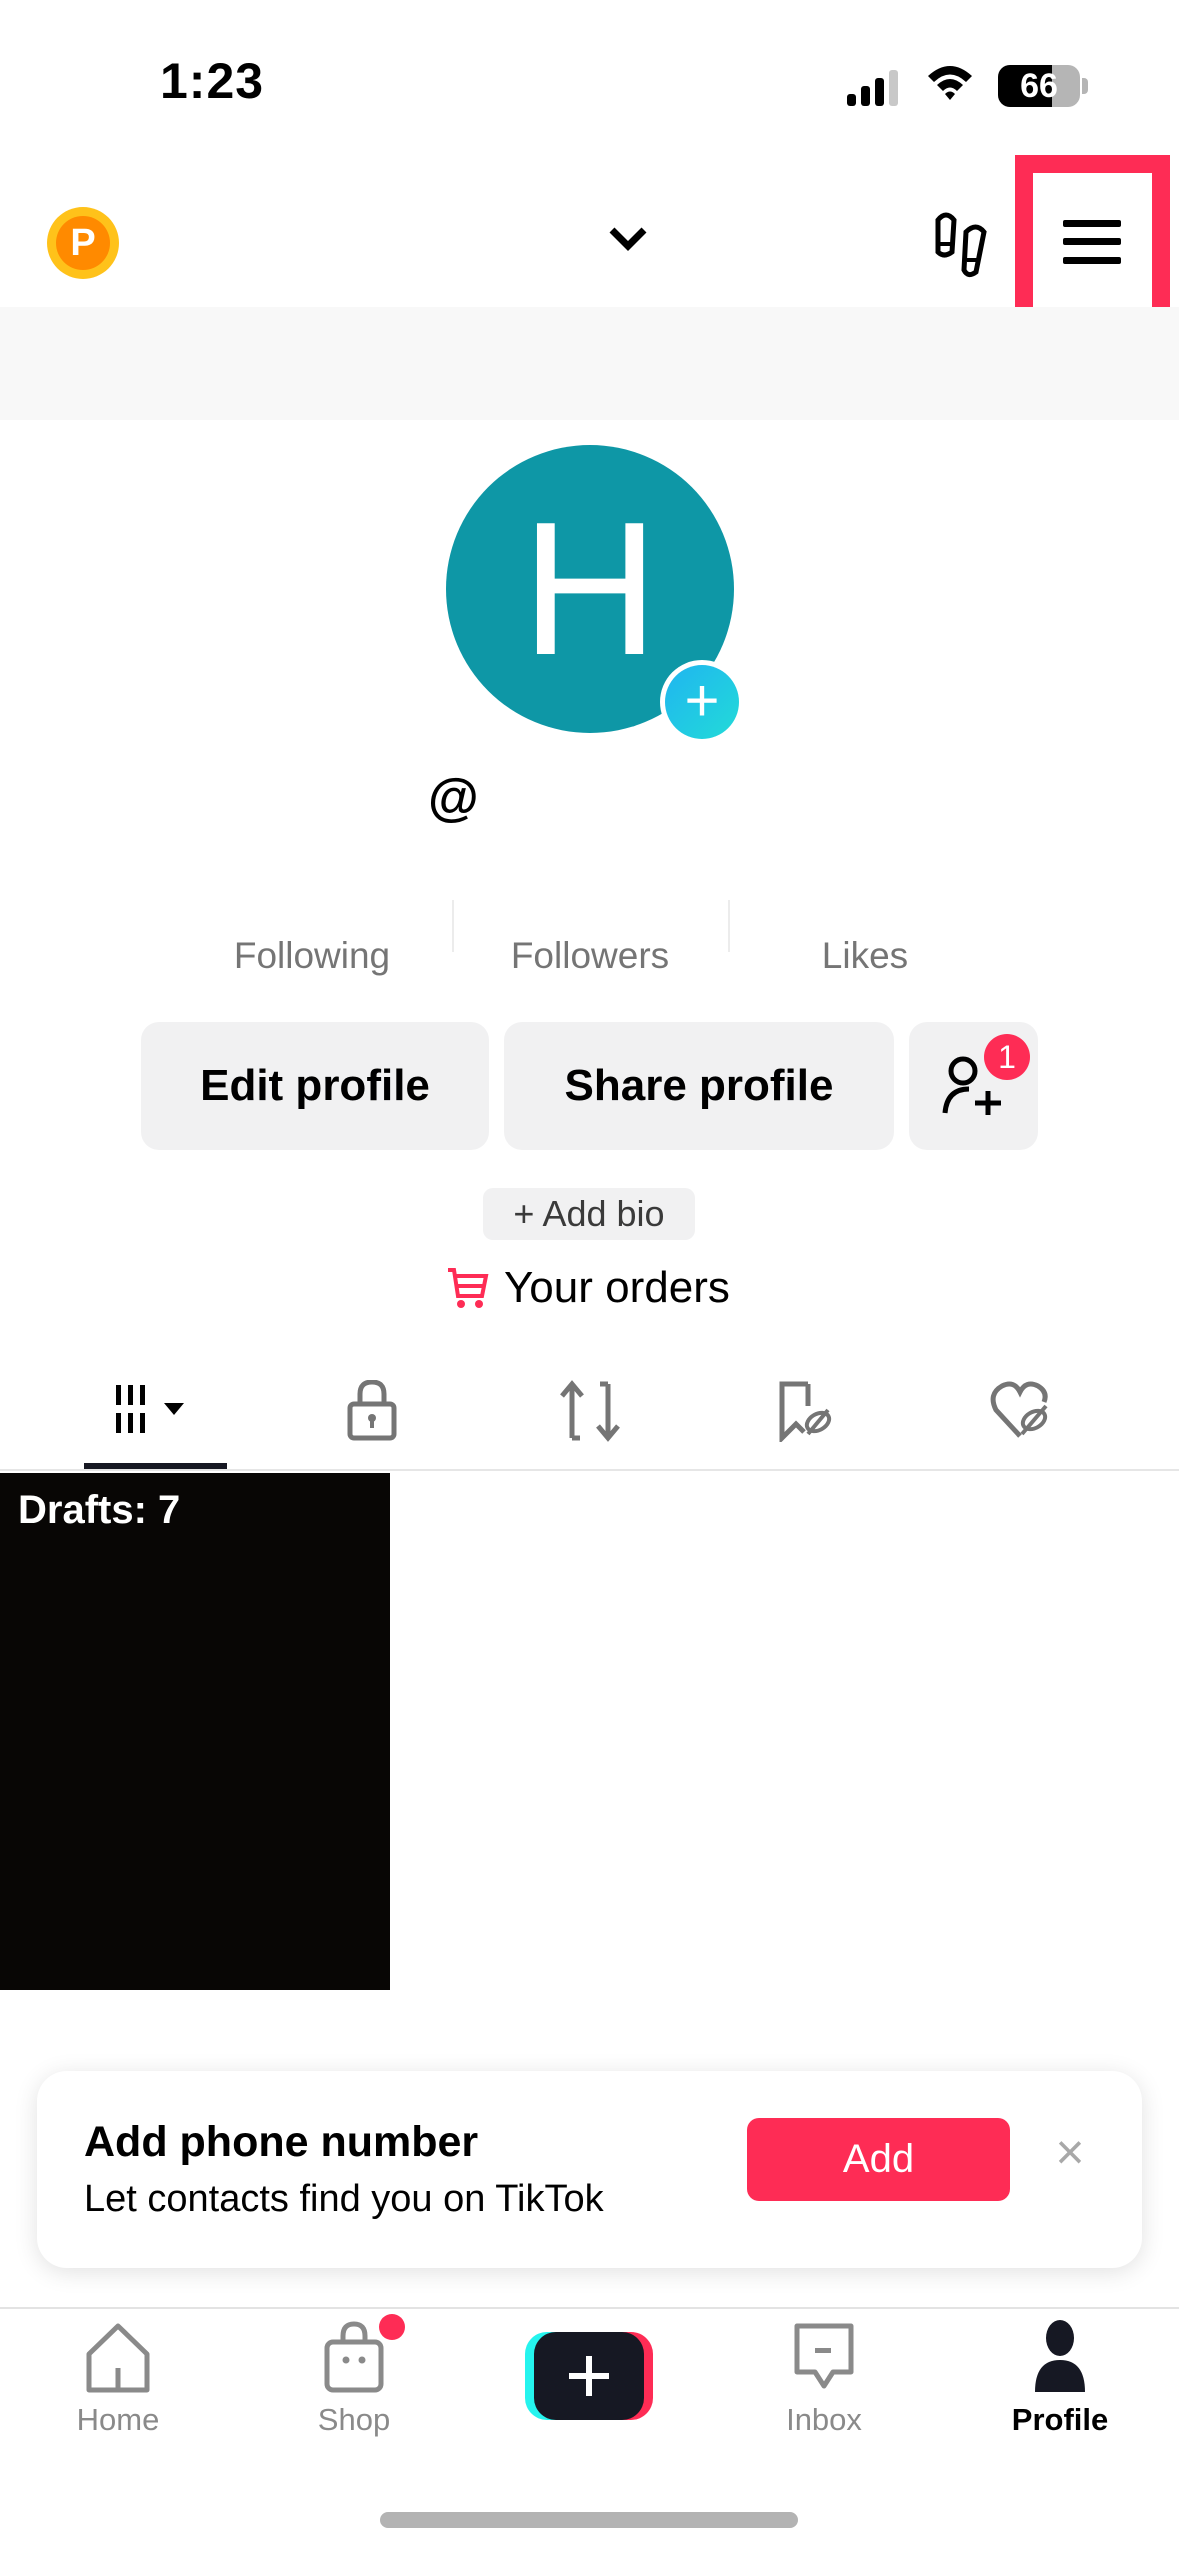 This screenshot has width=1179, height=2556. I want to click on nav-home: Home, so click(118, 2385).